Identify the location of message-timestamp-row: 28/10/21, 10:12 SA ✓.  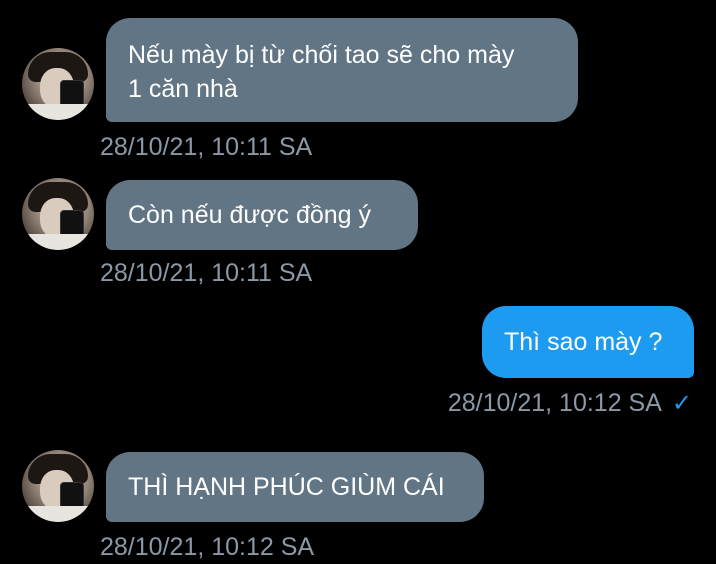
(570, 403).